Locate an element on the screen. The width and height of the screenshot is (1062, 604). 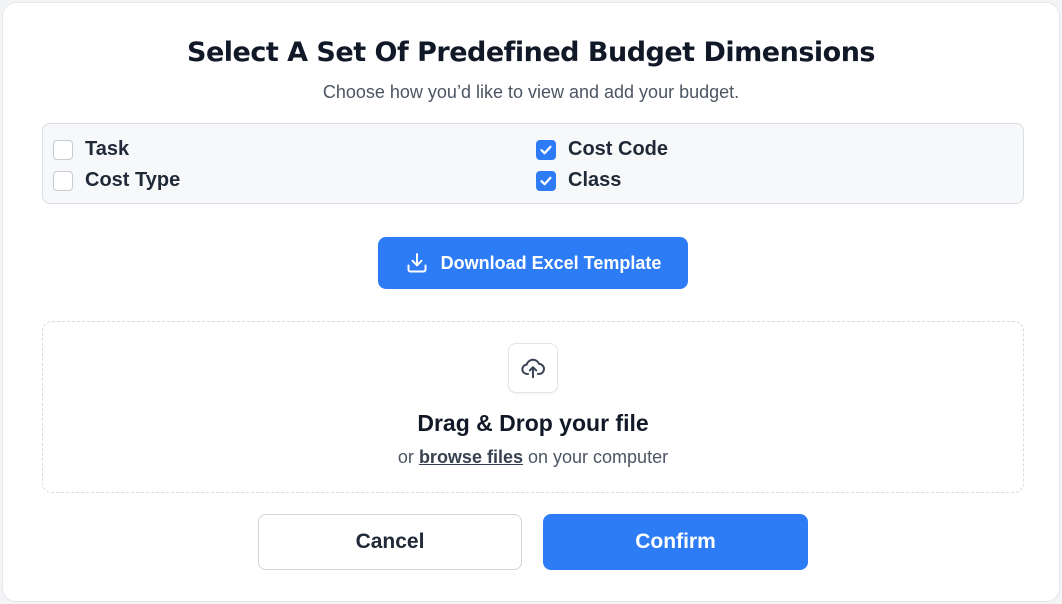
class-checkbox is located at coordinates (546, 180).